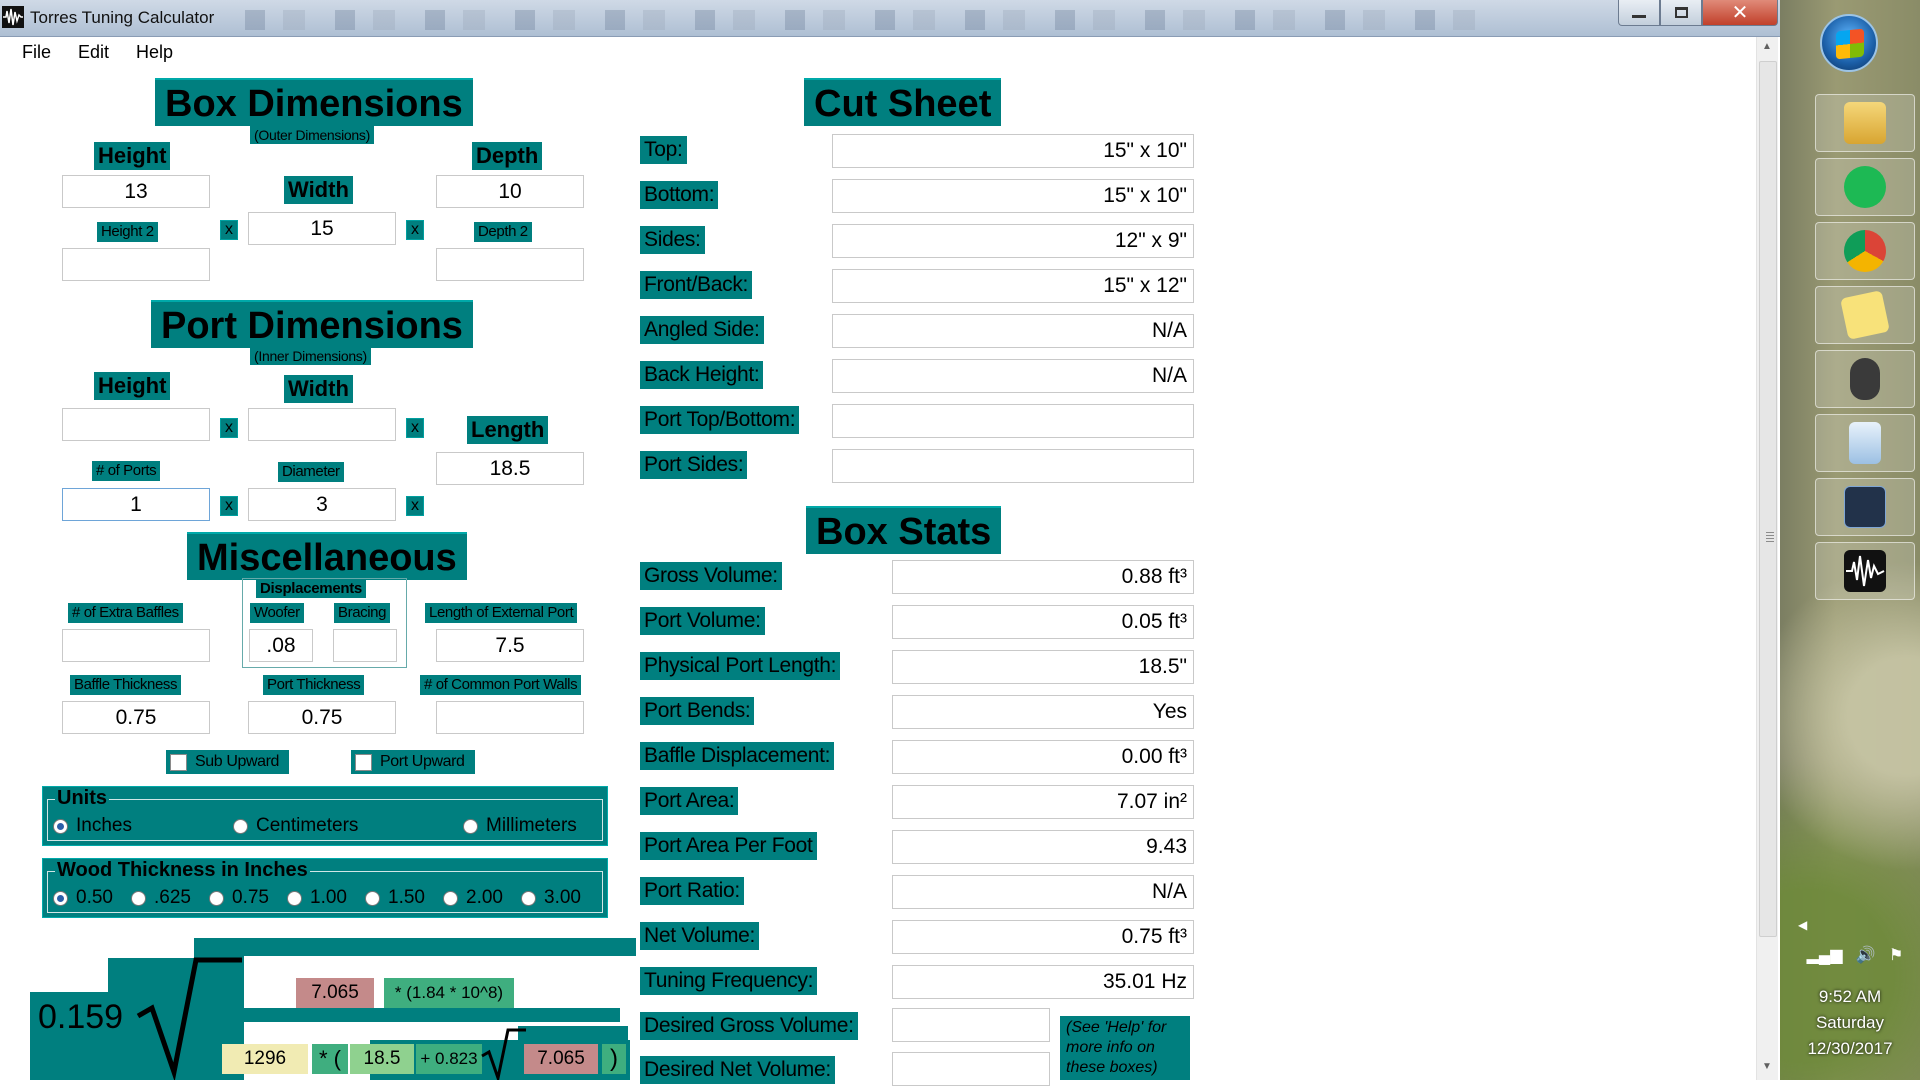 The height and width of the screenshot is (1086, 1920). What do you see at coordinates (450, 898) in the screenshot?
I see `wood-200-dot` at bounding box center [450, 898].